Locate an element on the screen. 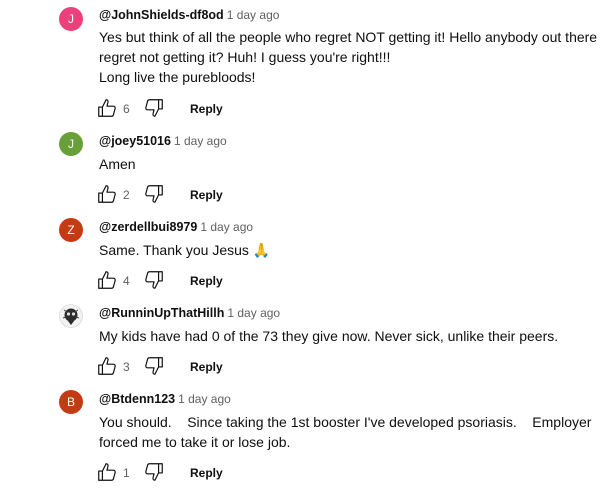  comment-actions: 6 Reply is located at coordinates (196, 109).